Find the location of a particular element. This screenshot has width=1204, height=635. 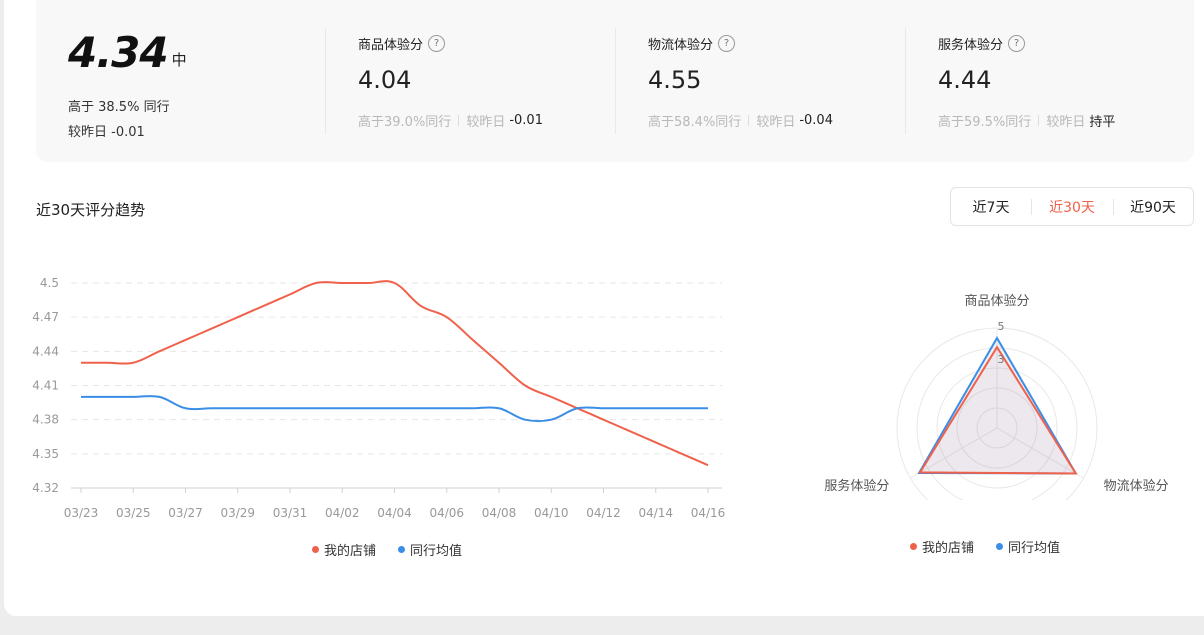

y-tick-label: 4.5 is located at coordinates (49, 283).